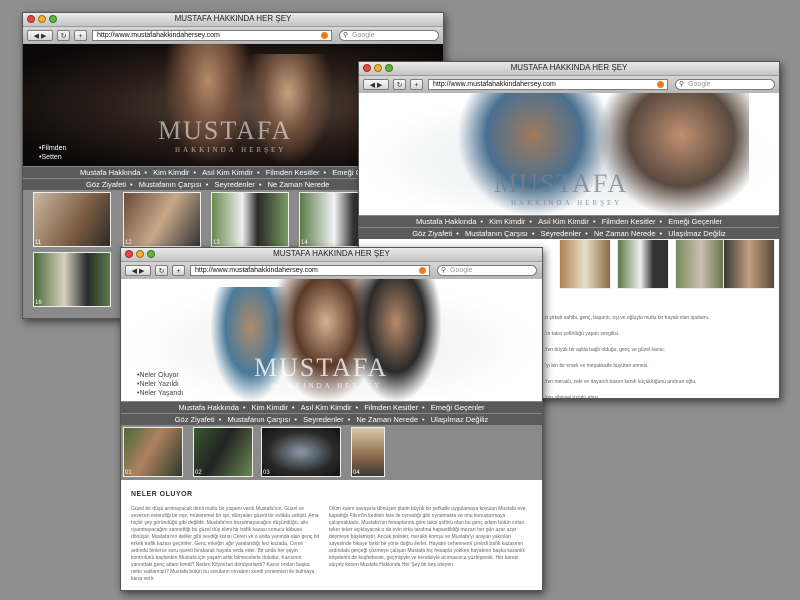 This screenshot has height=600, width=800. What do you see at coordinates (160, 375) in the screenshot?
I see `side-link: Neler Oluyor` at bounding box center [160, 375].